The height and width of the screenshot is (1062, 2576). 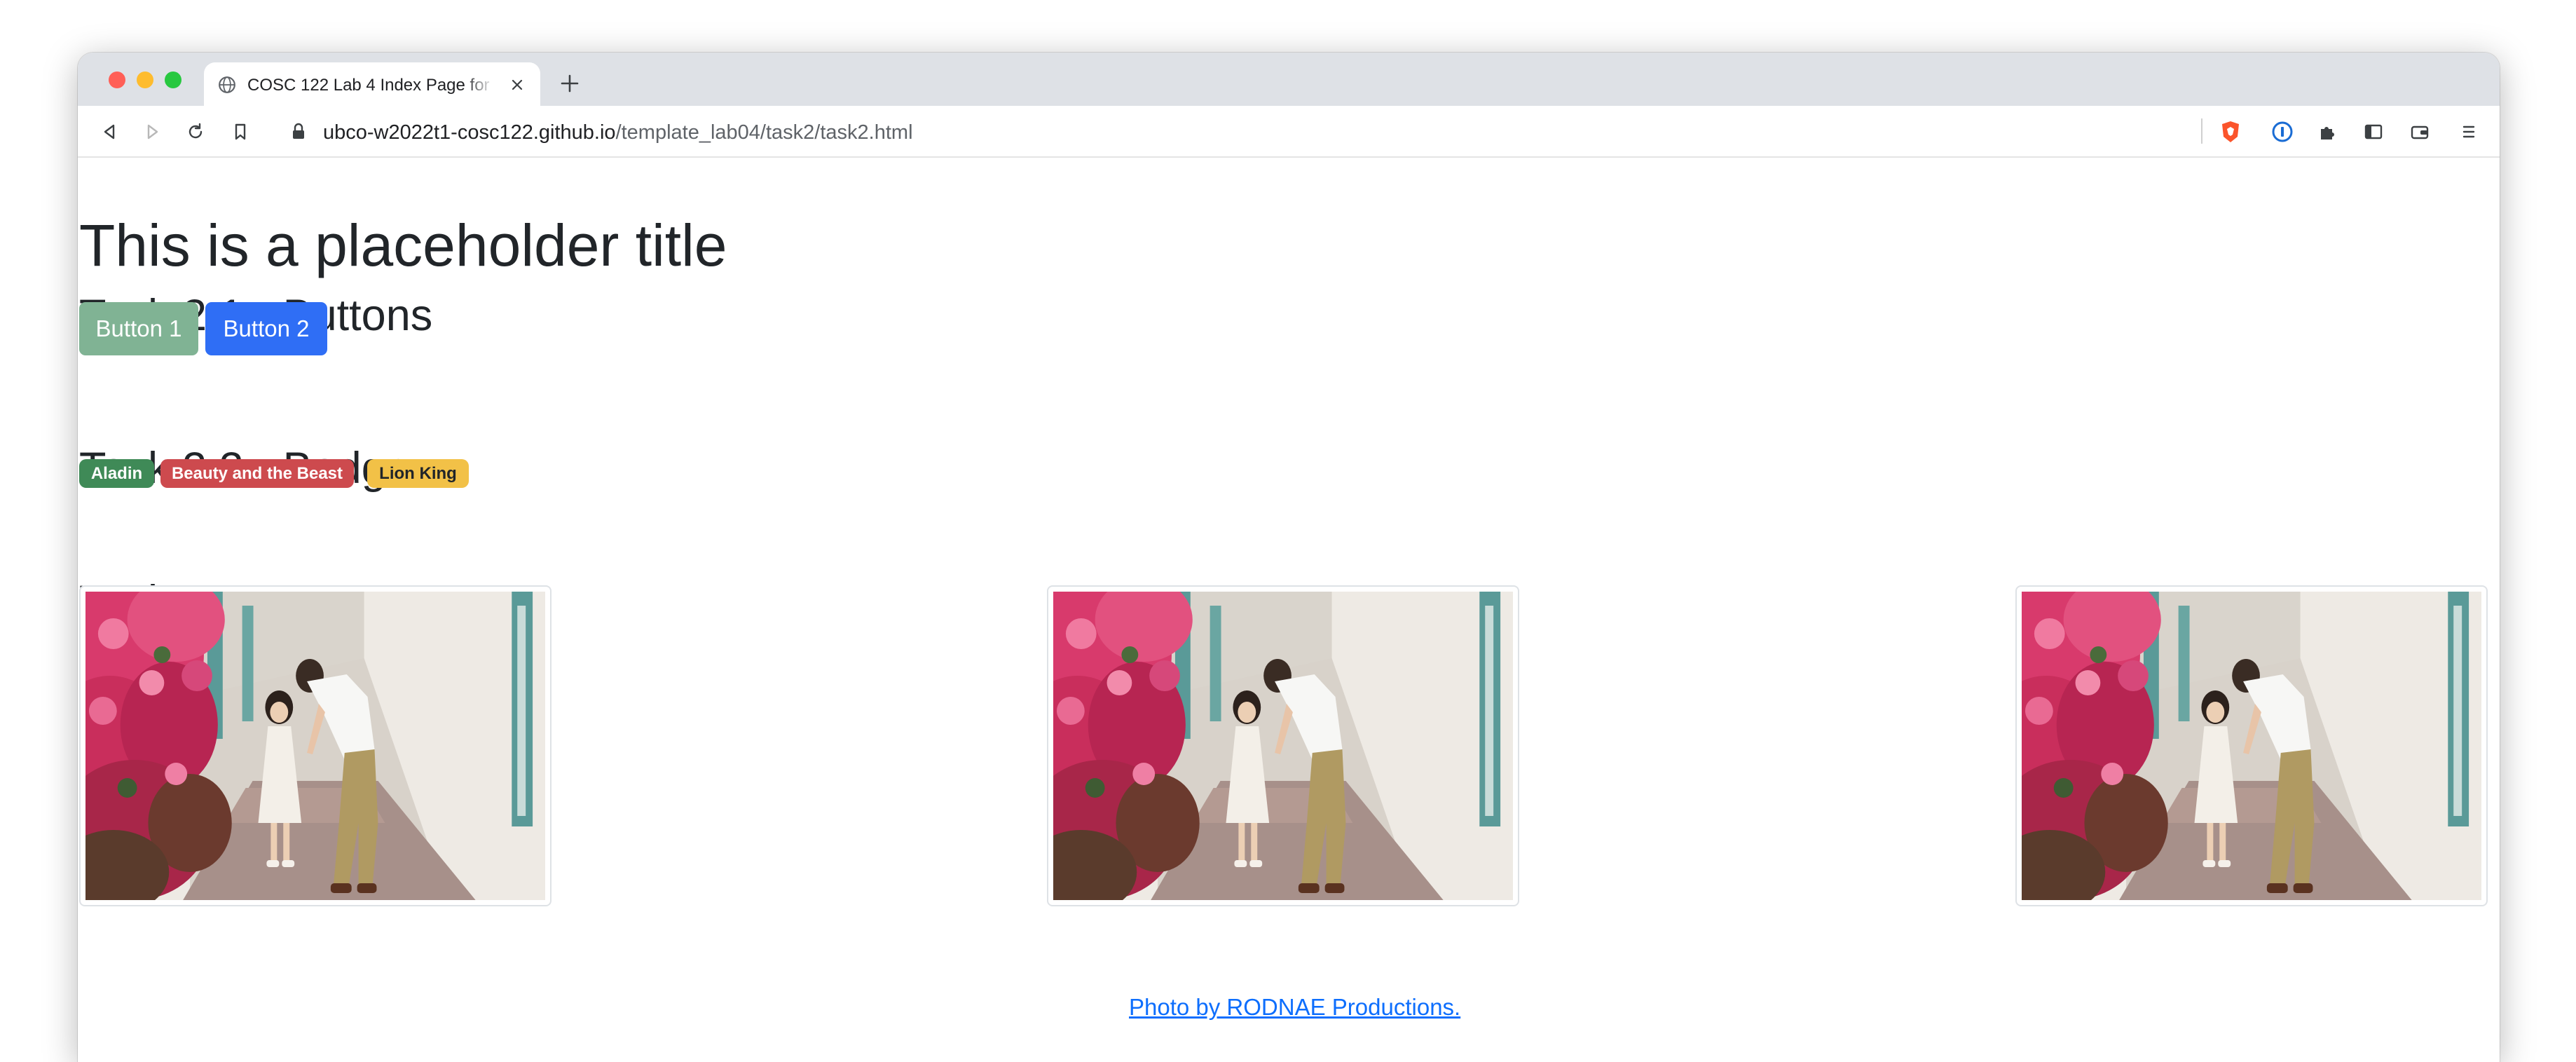 What do you see at coordinates (2201, 131) in the screenshot?
I see `toolbar-divider` at bounding box center [2201, 131].